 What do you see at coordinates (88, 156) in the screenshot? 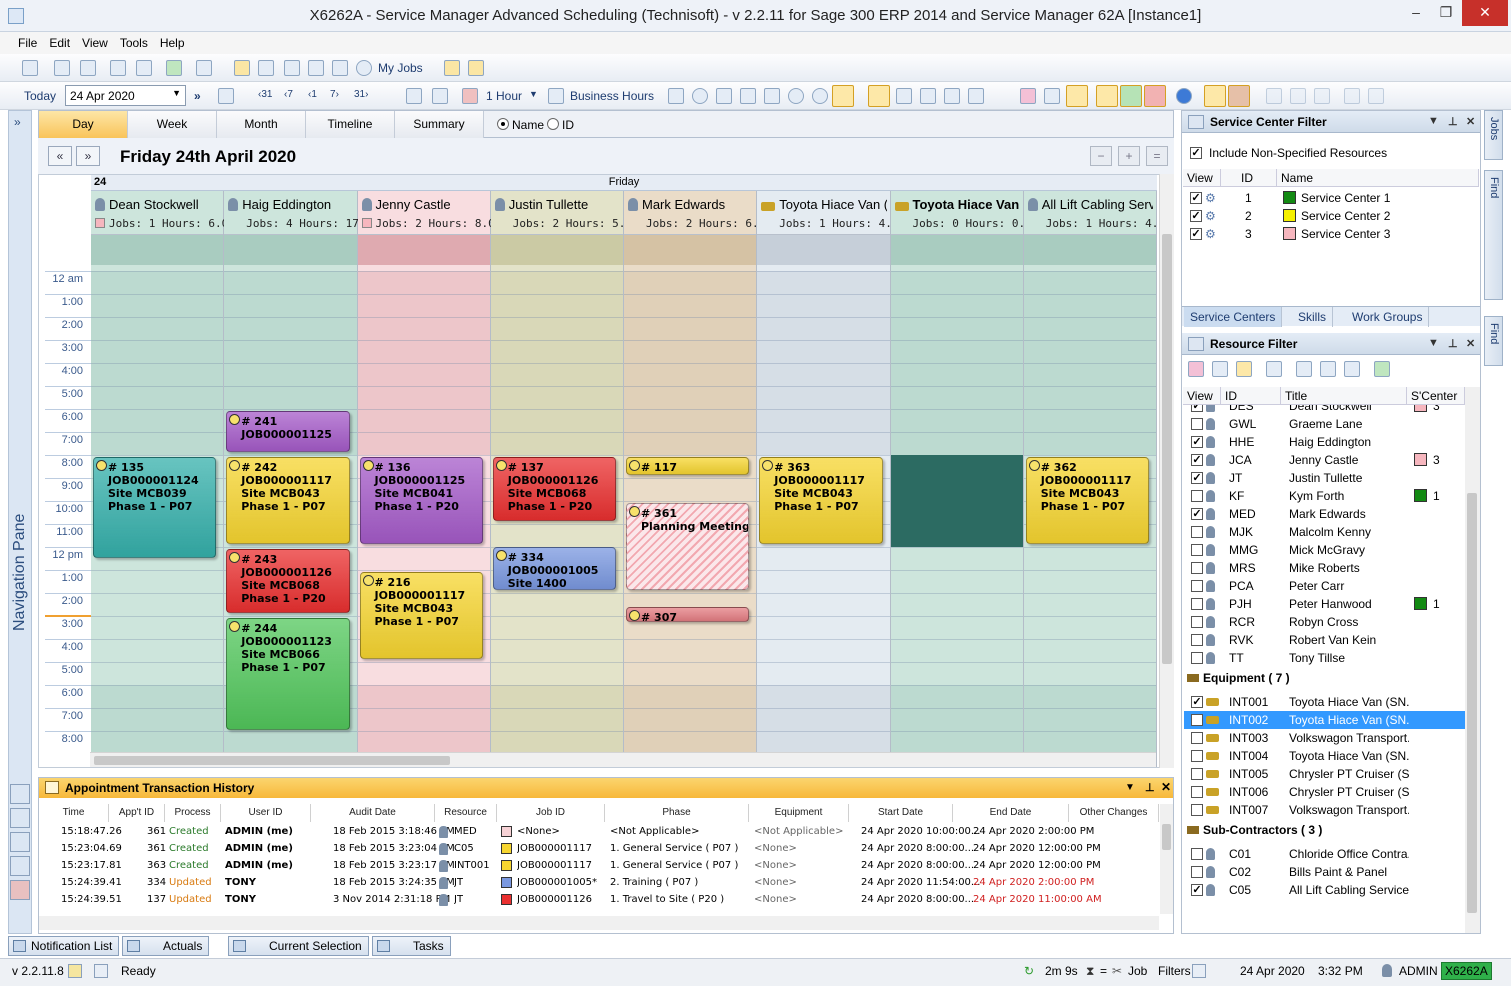
I see `next-day-button: »` at bounding box center [88, 156].